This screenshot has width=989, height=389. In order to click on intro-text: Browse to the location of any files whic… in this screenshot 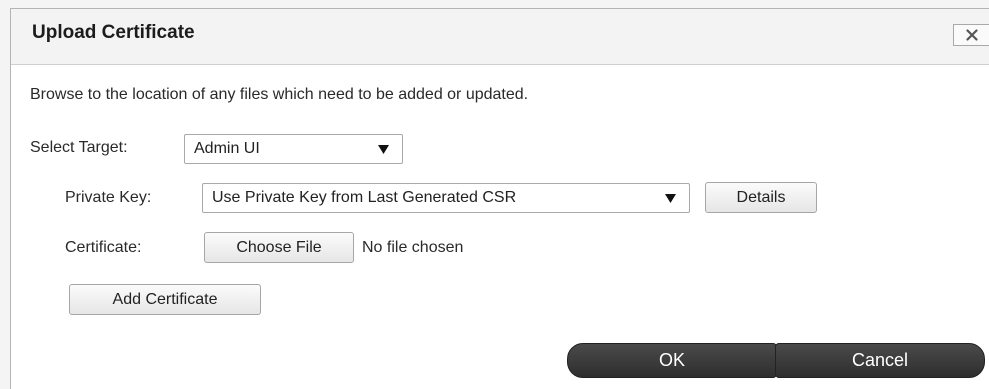, I will do `click(279, 94)`.